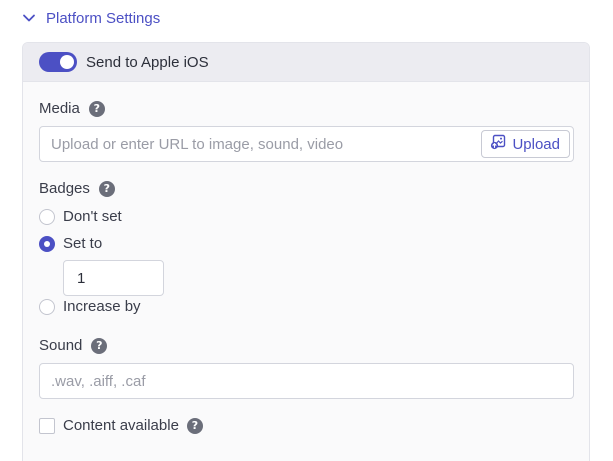  I want to click on media-help-icon: ?, so click(96, 108).